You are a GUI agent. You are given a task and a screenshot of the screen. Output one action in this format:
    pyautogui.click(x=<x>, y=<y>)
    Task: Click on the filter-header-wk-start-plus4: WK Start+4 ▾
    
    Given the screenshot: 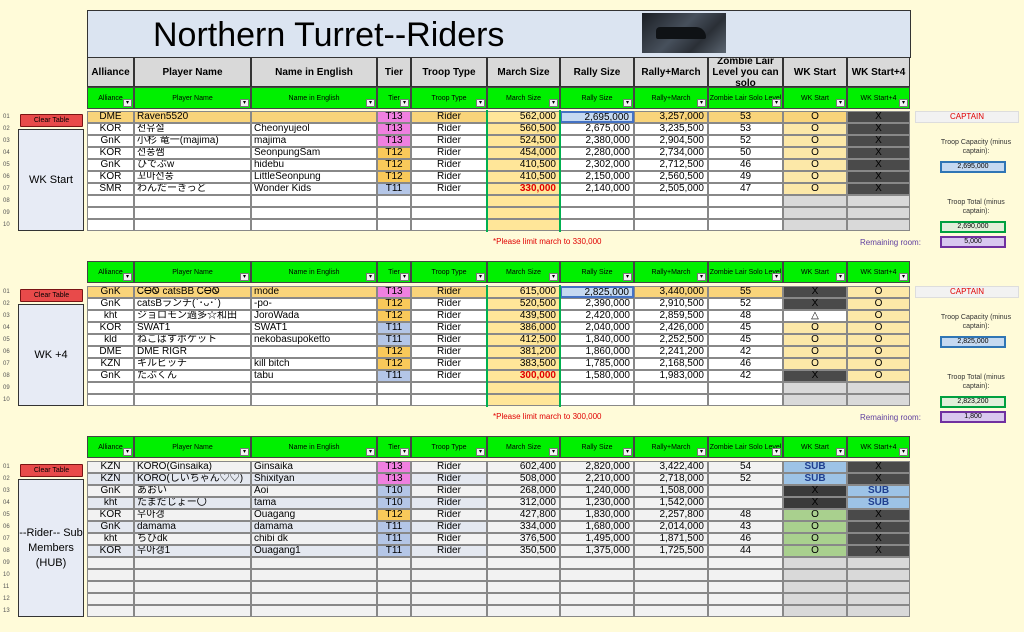 What is the action you would take?
    pyautogui.click(x=878, y=98)
    